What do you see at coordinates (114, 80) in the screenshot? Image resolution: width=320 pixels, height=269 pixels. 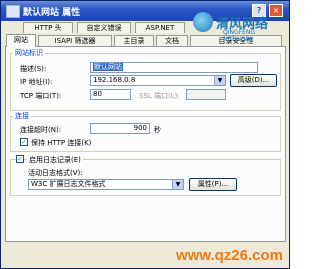 I see `ip-address-value: 192.168.0.8` at bounding box center [114, 80].